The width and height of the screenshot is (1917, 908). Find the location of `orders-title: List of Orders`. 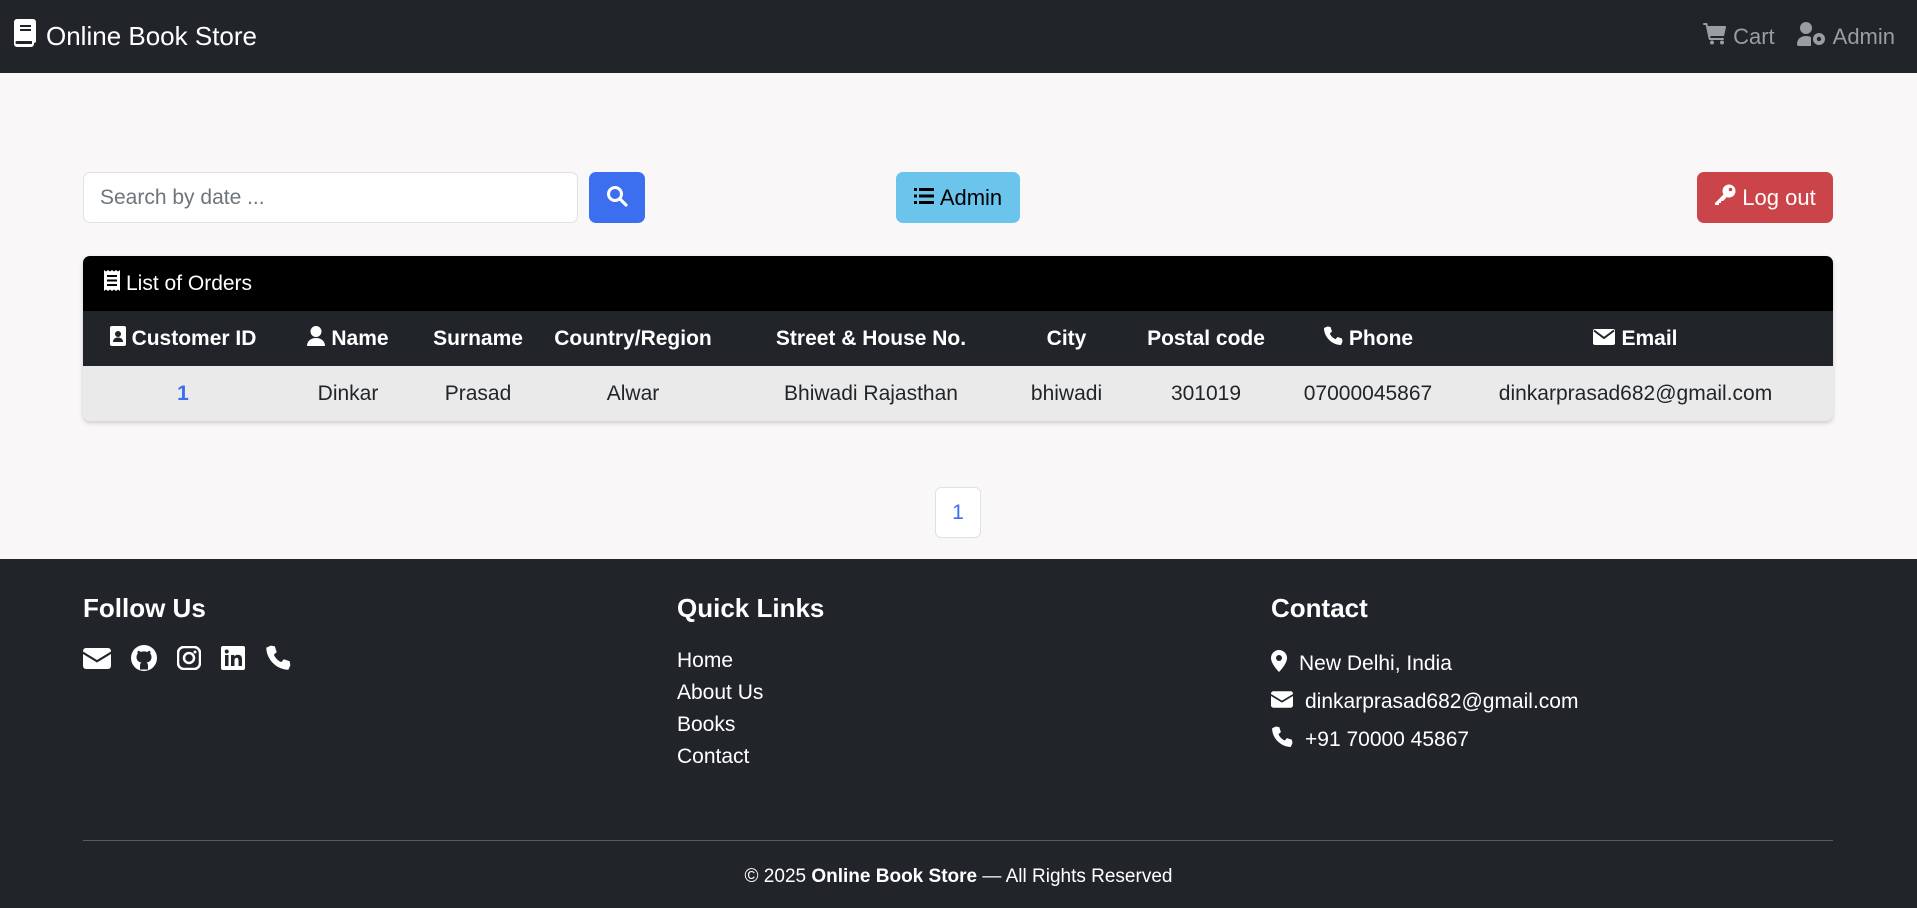

orders-title: List of Orders is located at coordinates (189, 283).